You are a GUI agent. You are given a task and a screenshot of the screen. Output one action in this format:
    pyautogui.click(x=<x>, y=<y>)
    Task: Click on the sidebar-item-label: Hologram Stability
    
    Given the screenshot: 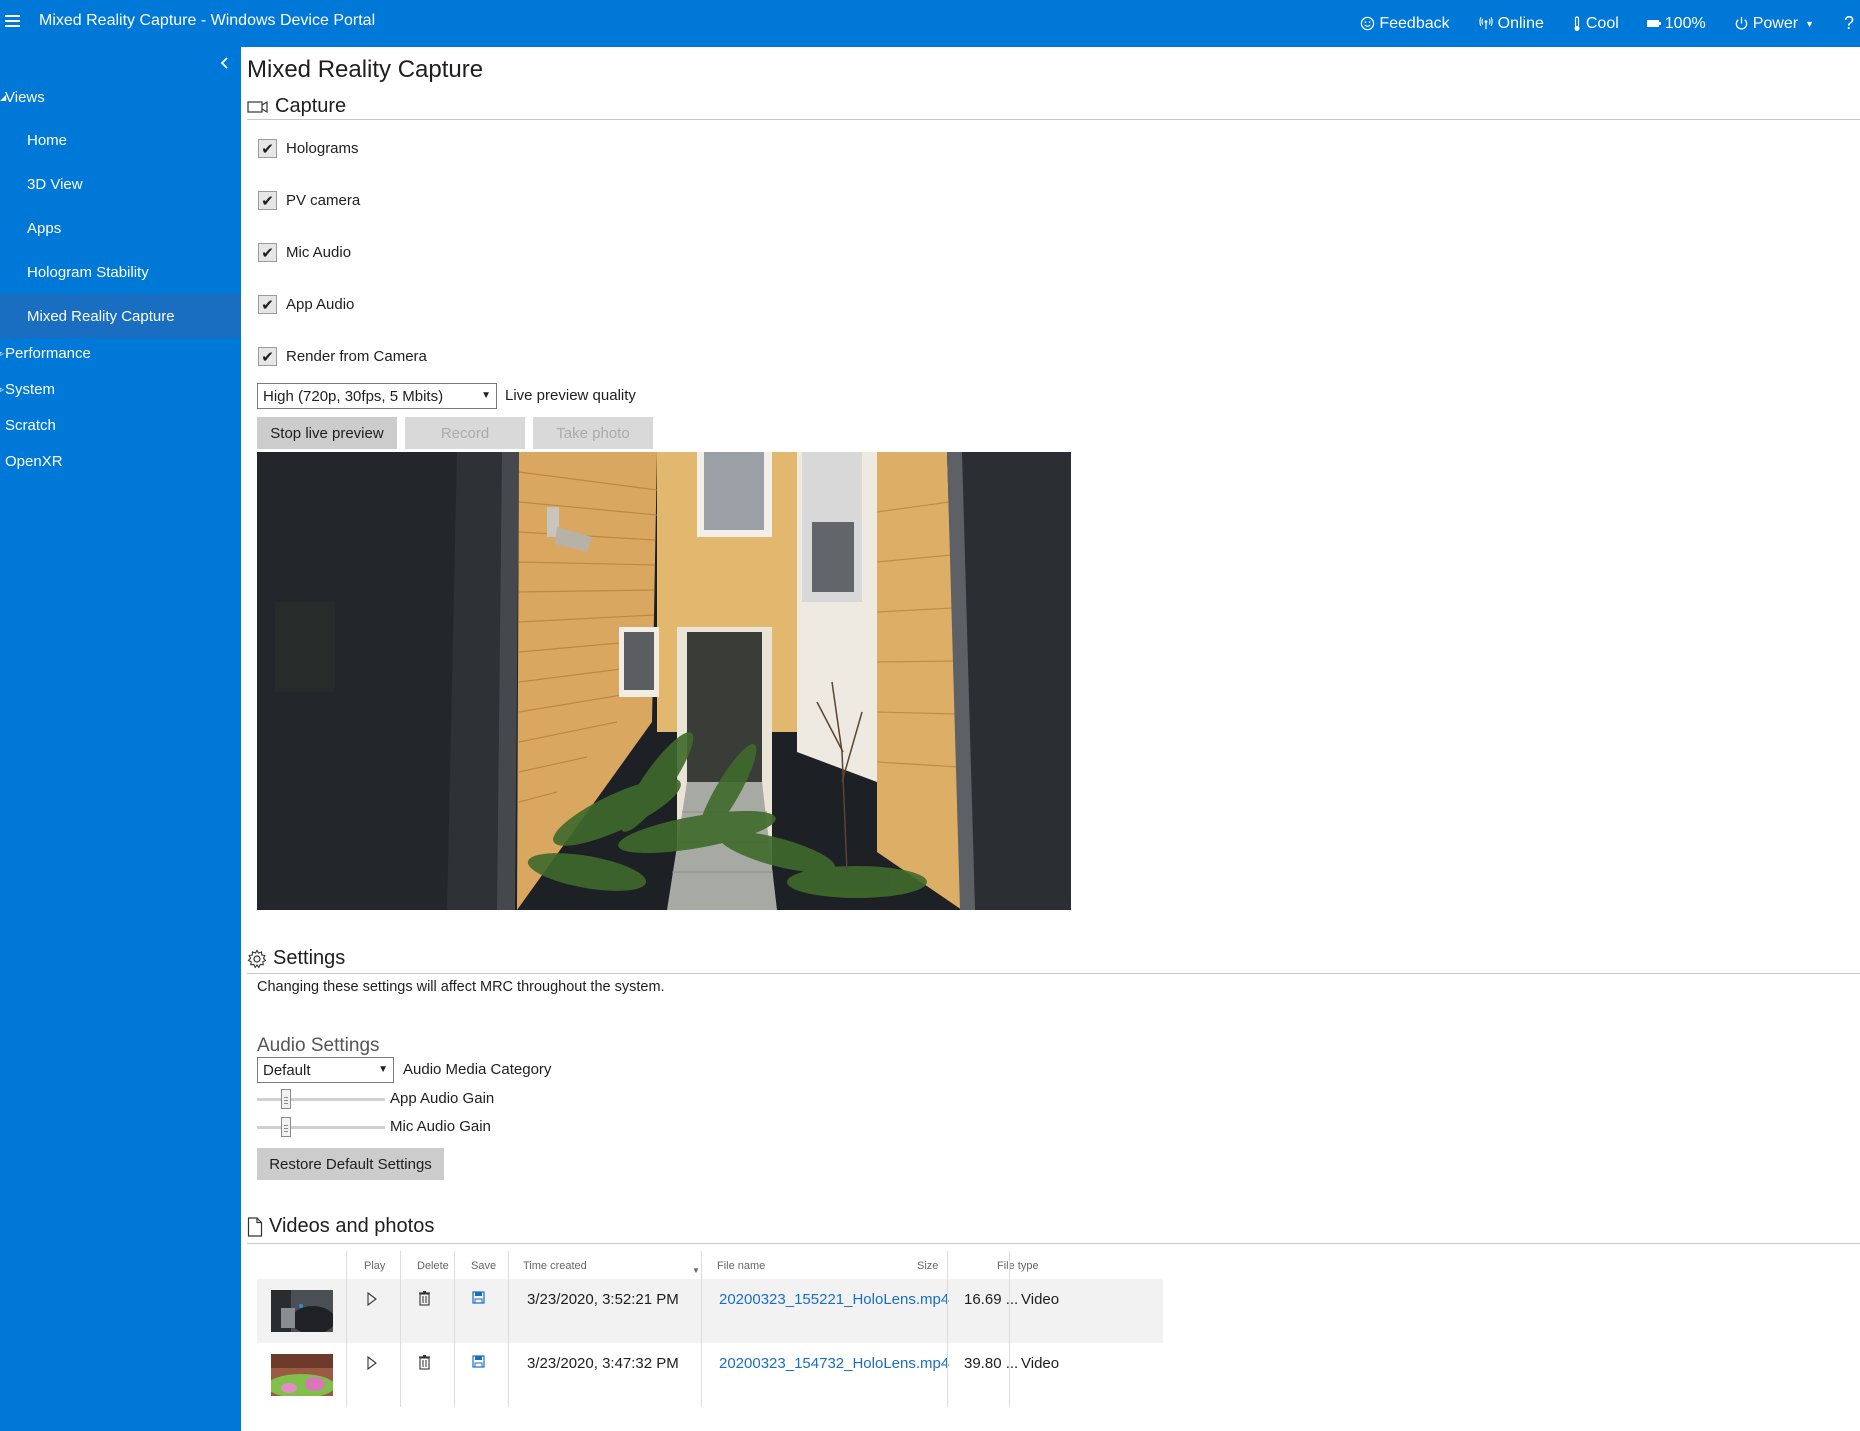 What is the action you would take?
    pyautogui.click(x=88, y=272)
    